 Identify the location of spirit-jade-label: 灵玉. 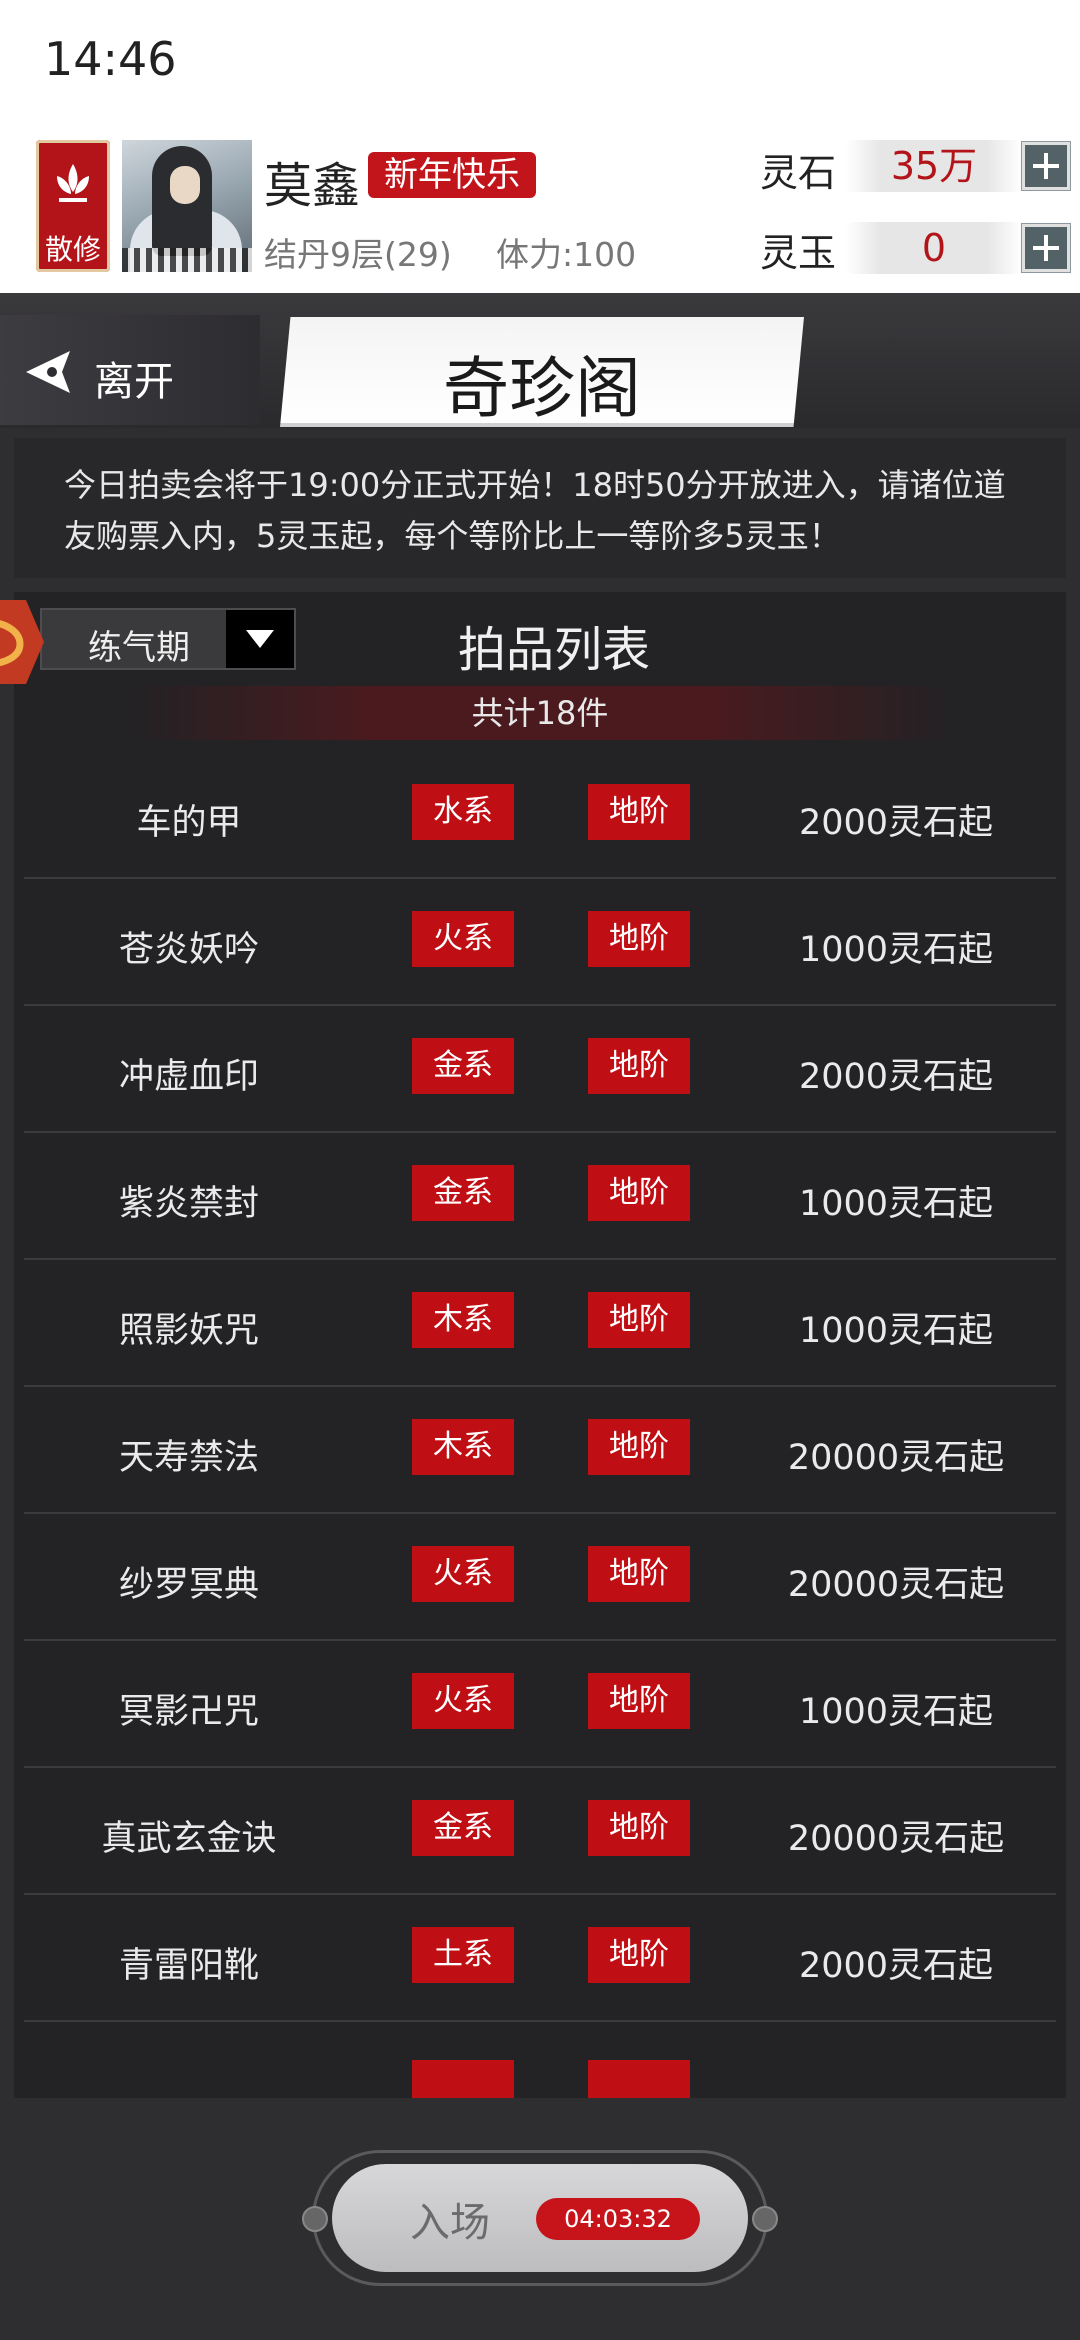
(798, 253).